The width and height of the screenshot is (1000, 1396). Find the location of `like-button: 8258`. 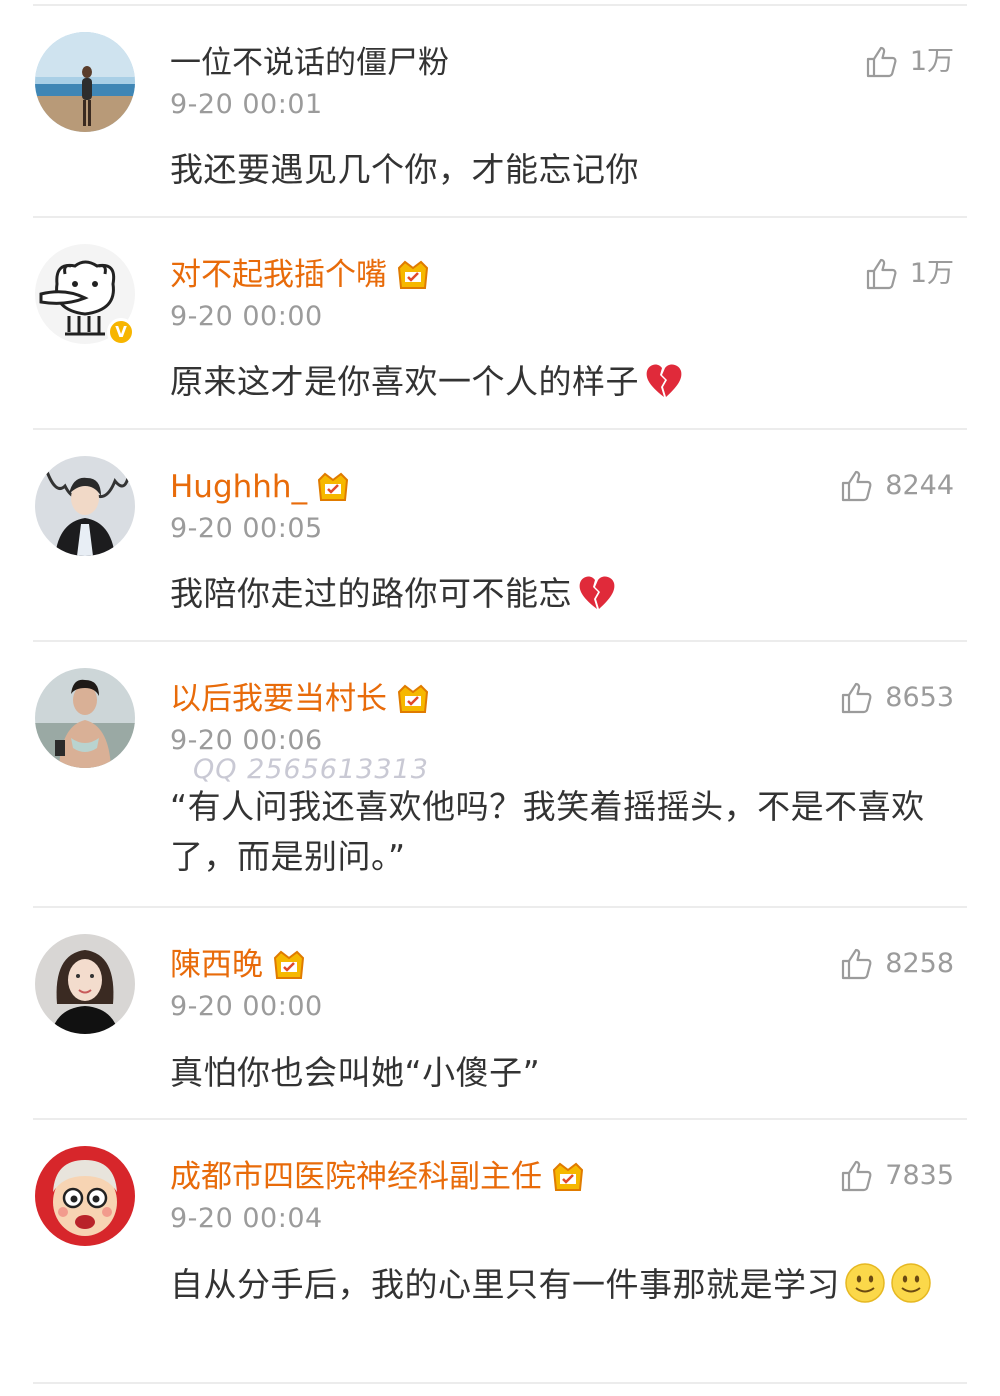

like-button: 8258 is located at coordinates (896, 964).